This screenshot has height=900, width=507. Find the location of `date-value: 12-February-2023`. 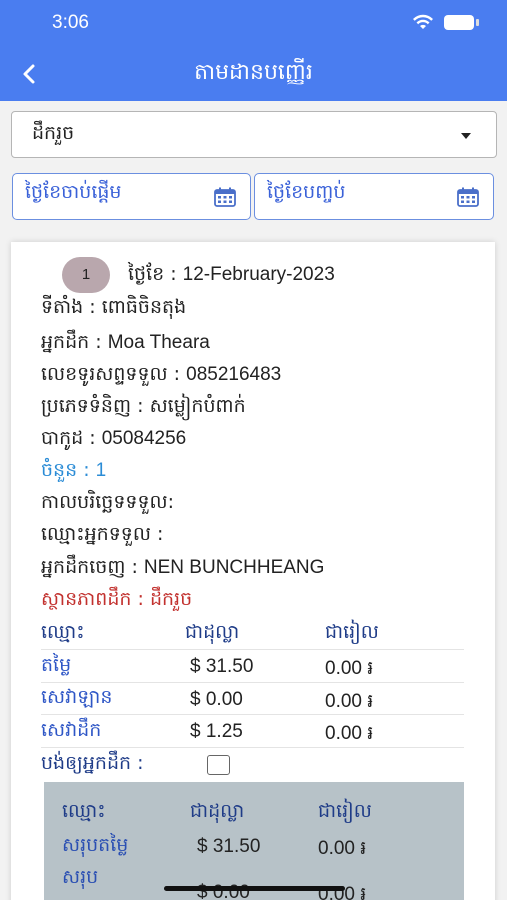

date-value: 12-February-2023 is located at coordinates (258, 274).